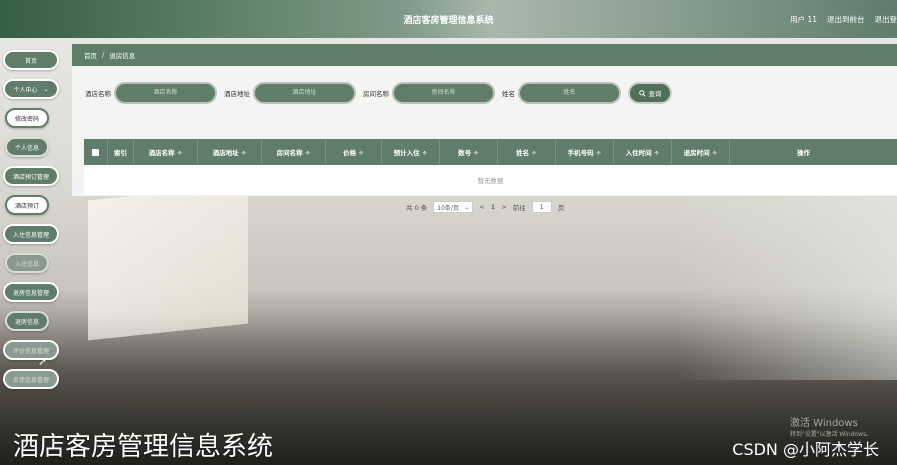  What do you see at coordinates (541, 207) in the screenshot?
I see `goto-page-input: 1` at bounding box center [541, 207].